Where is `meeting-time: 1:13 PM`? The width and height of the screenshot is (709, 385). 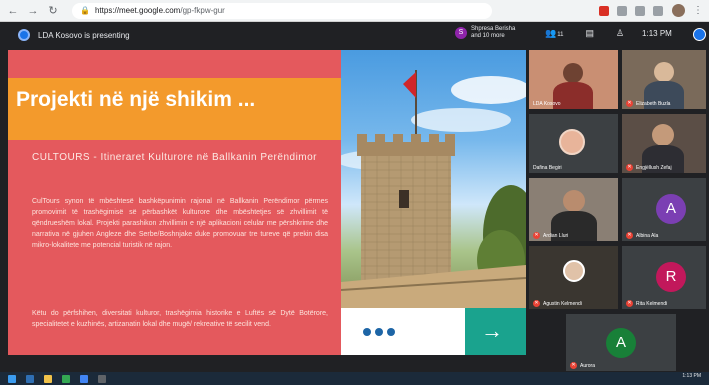
meeting-time: 1:13 PM is located at coordinates (657, 33).